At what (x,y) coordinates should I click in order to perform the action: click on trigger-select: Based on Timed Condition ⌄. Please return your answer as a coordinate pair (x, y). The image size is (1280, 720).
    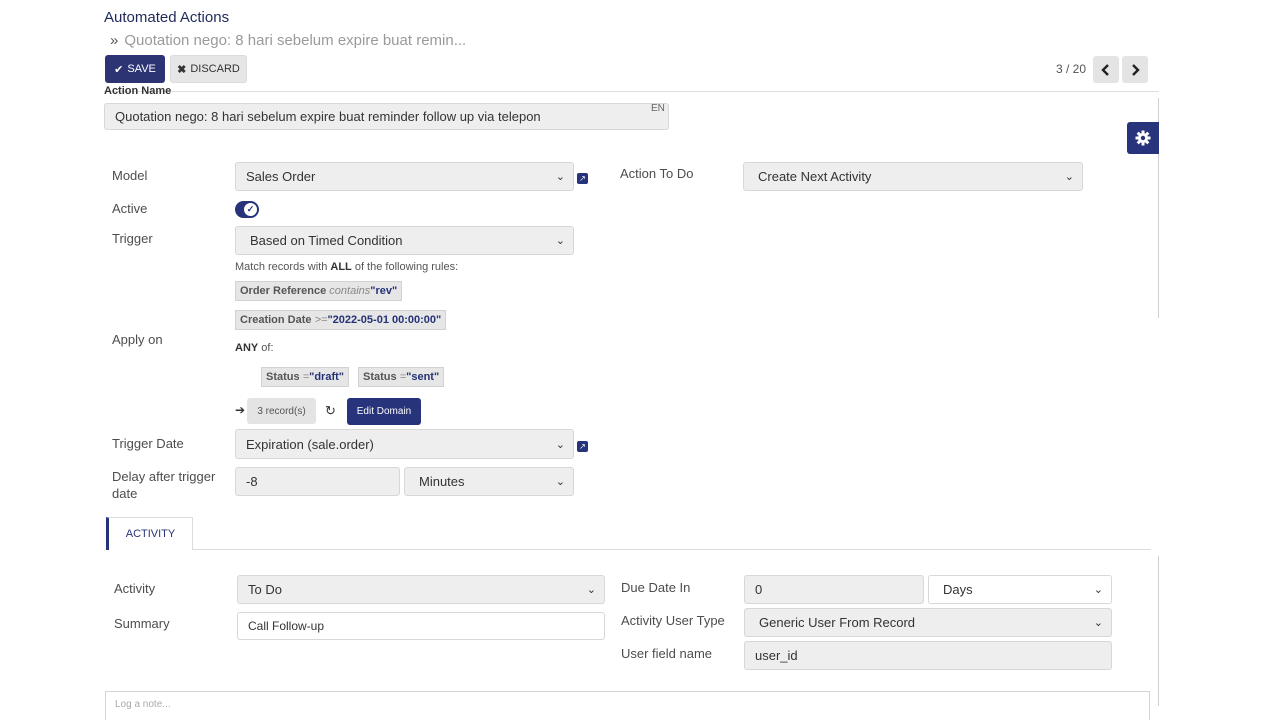
    Looking at the image, I should click on (404, 240).